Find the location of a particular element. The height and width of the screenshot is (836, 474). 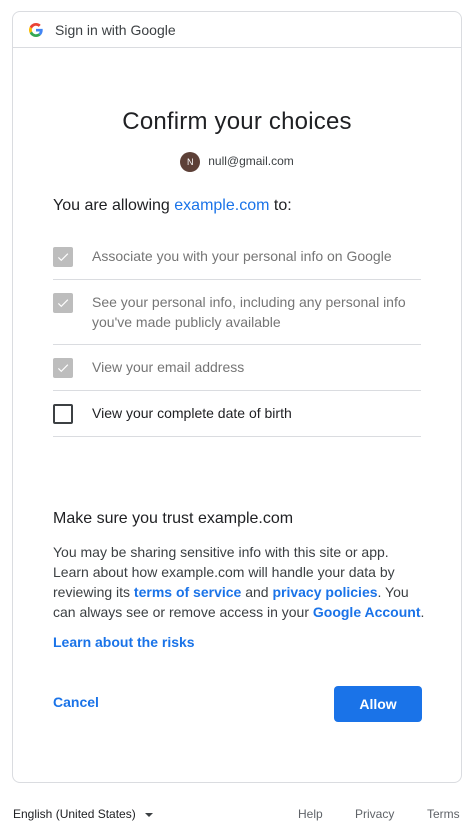

allowing-heading: You are allowing example.com to: is located at coordinates (172, 206).